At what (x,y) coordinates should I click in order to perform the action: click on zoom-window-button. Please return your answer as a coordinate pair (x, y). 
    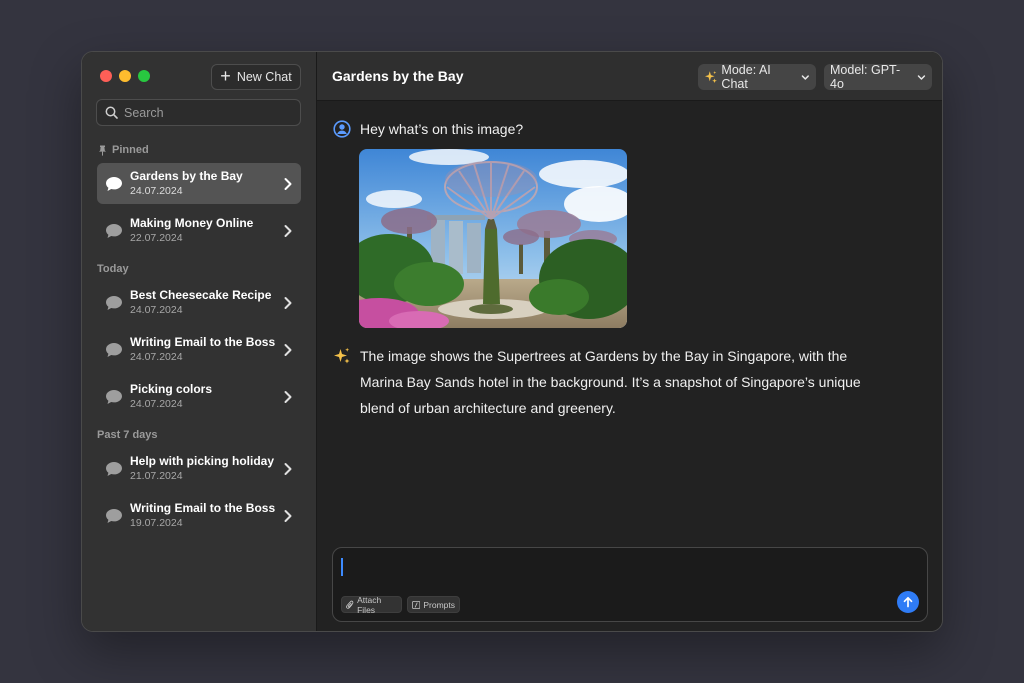
    Looking at the image, I should click on (144, 76).